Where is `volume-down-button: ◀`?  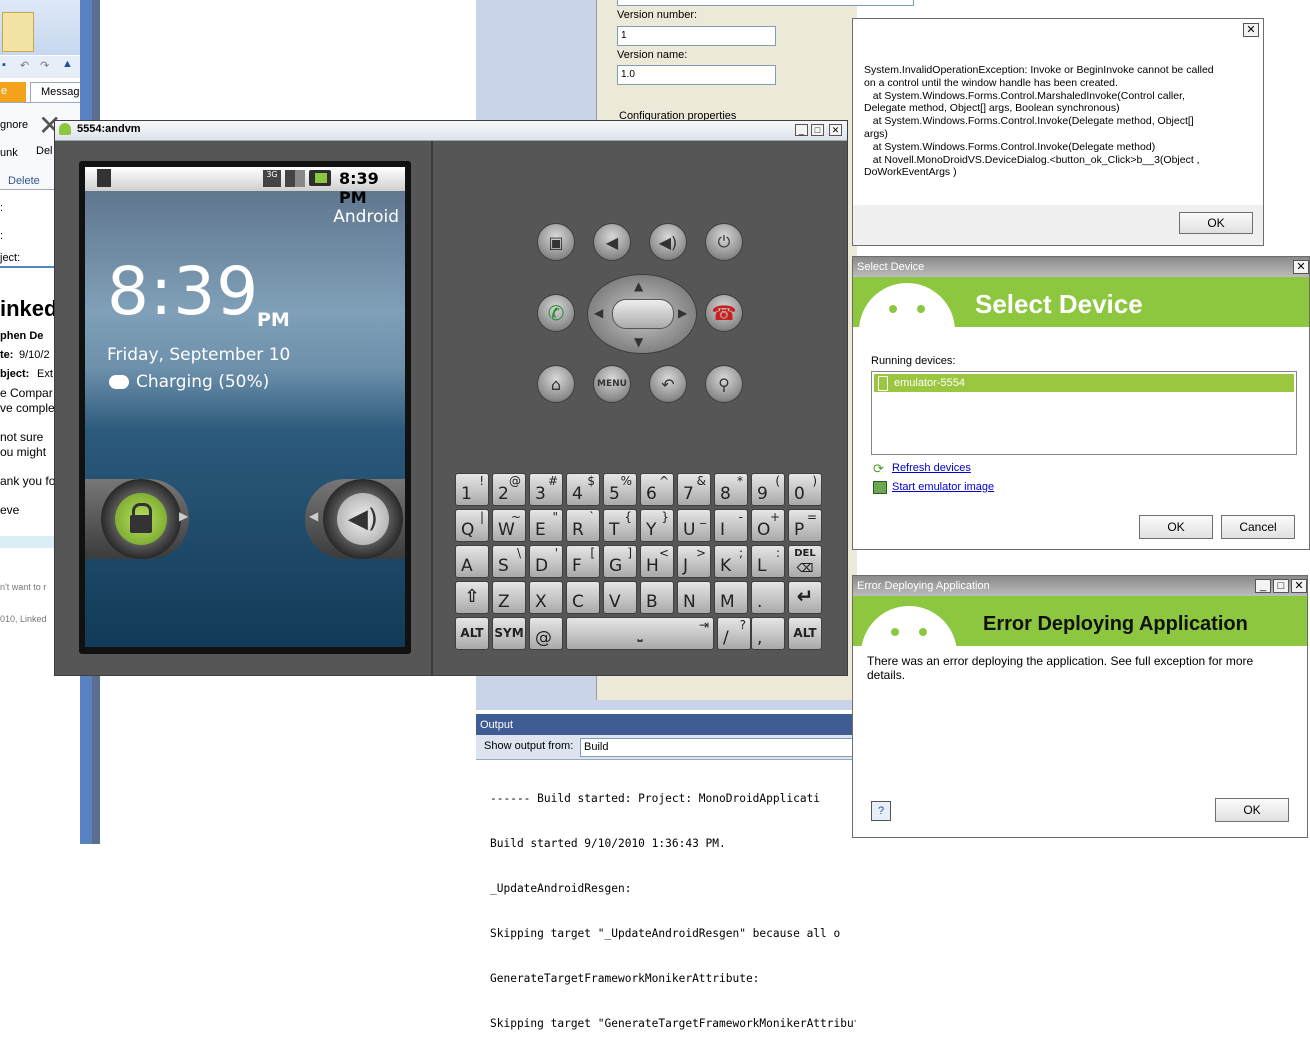 volume-down-button: ◀ is located at coordinates (612, 242).